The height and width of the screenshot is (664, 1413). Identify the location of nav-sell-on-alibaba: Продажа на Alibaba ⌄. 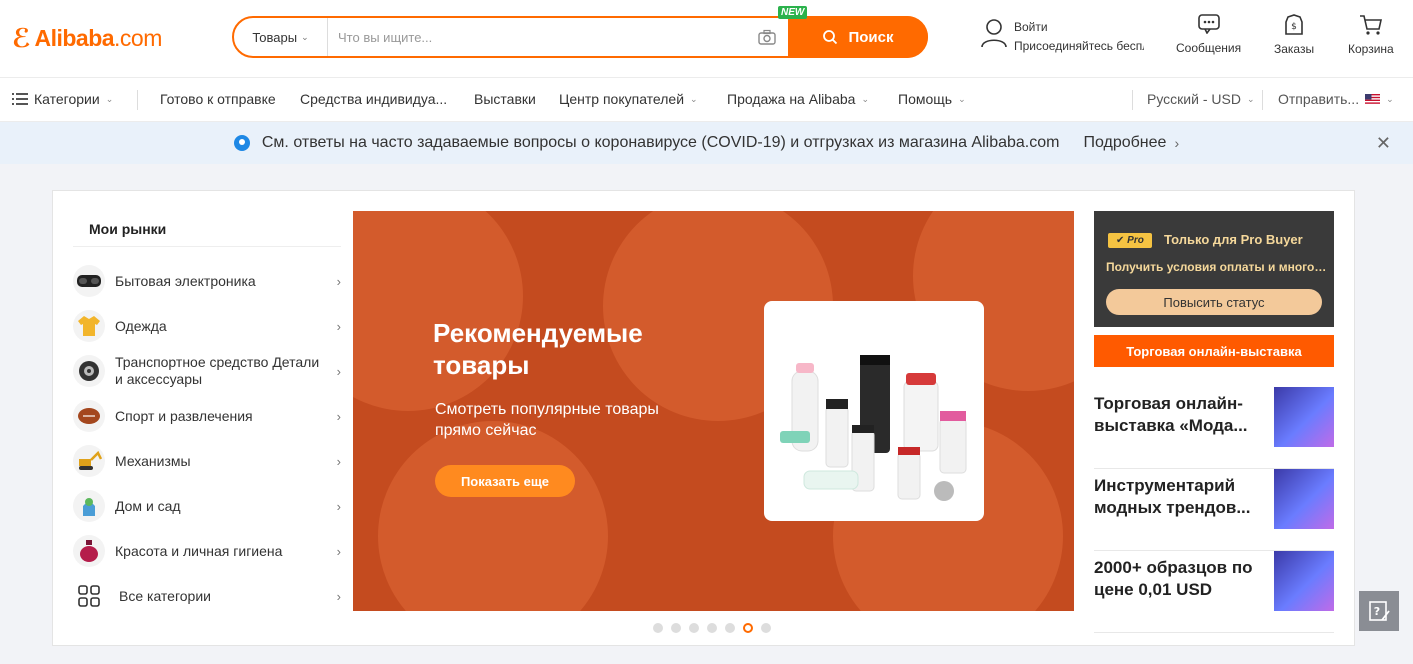
(798, 99).